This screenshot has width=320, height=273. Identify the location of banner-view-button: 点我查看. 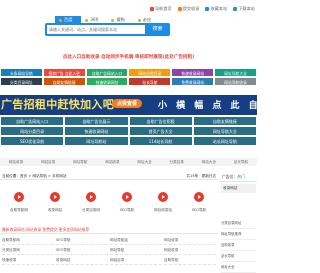
(127, 103).